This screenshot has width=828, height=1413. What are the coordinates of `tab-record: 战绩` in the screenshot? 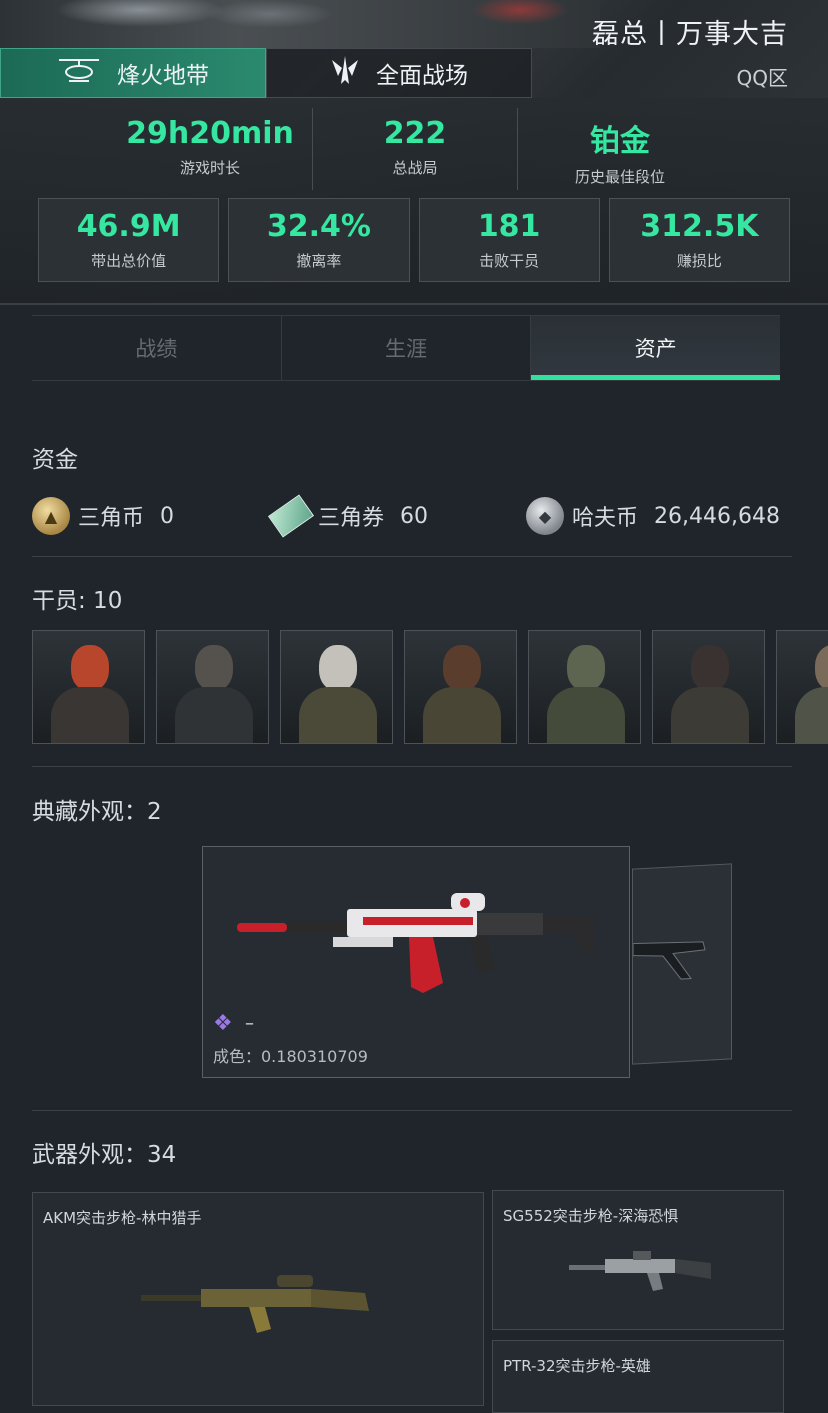 It's located at (156, 348).